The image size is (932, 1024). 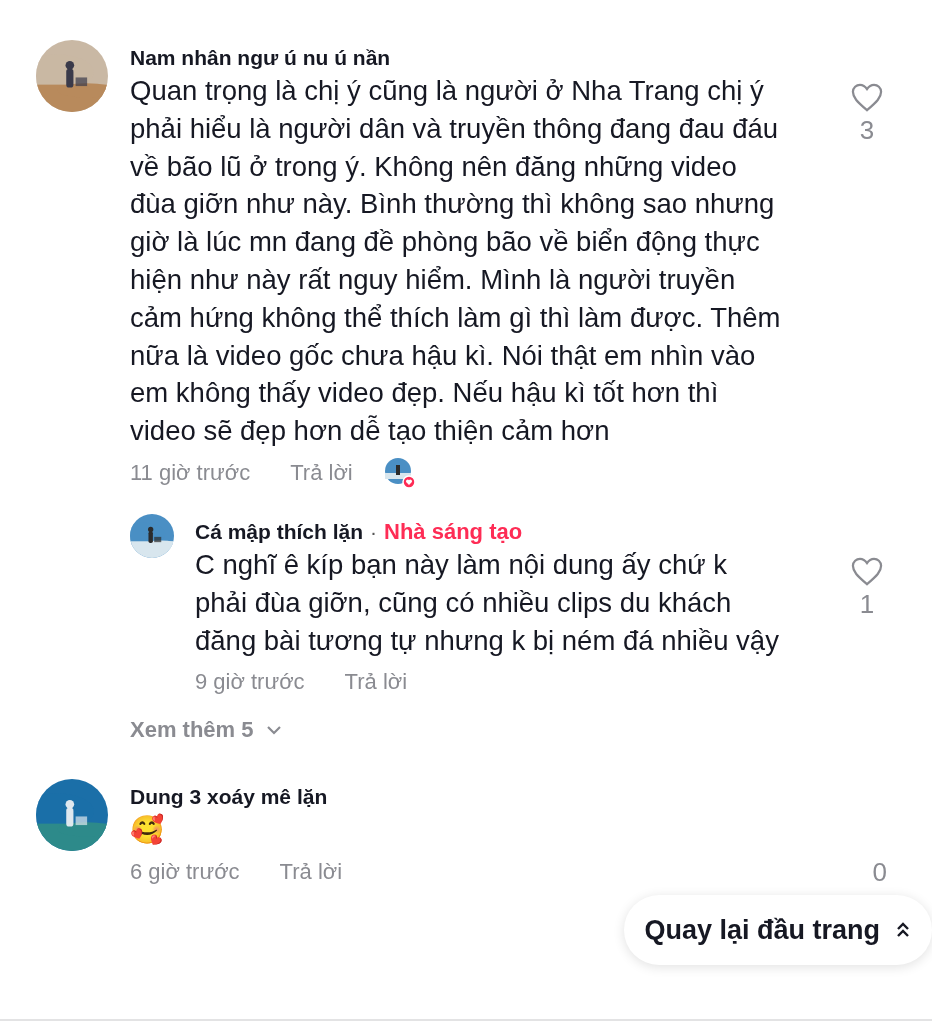 What do you see at coordinates (531, 58) in the screenshot?
I see `author-name: Nam nhân ngư ú nu ú nần` at bounding box center [531, 58].